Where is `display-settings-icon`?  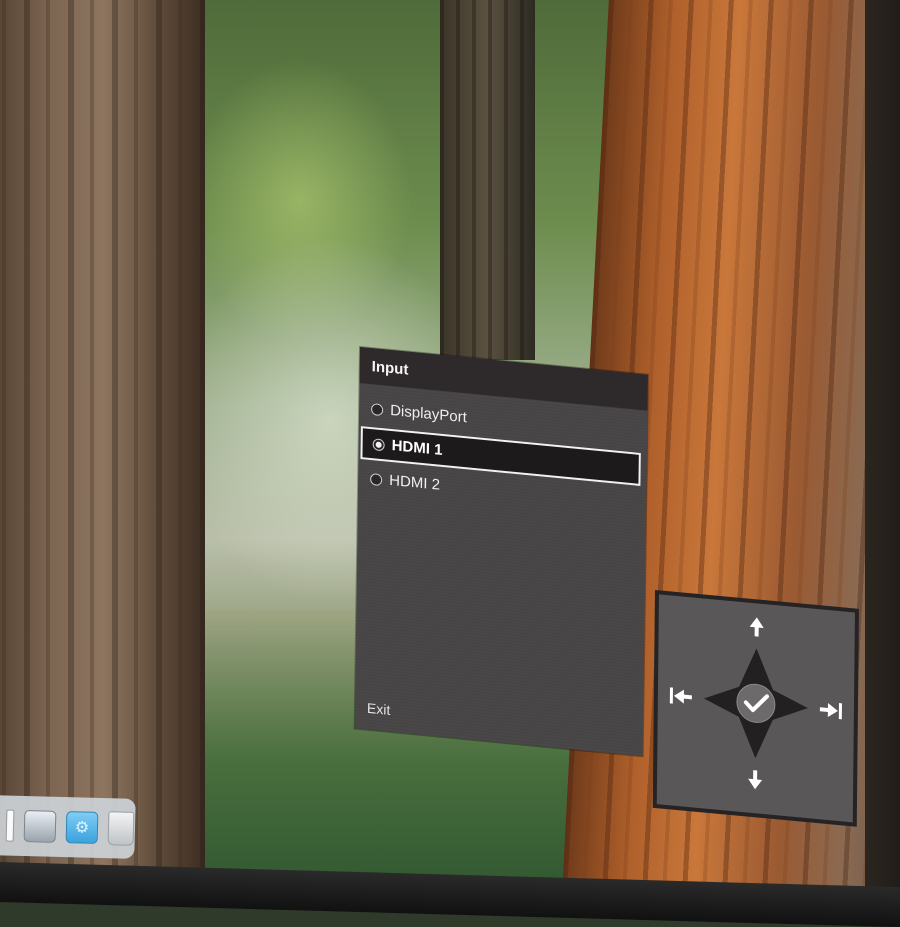
display-settings-icon is located at coordinates (40, 826).